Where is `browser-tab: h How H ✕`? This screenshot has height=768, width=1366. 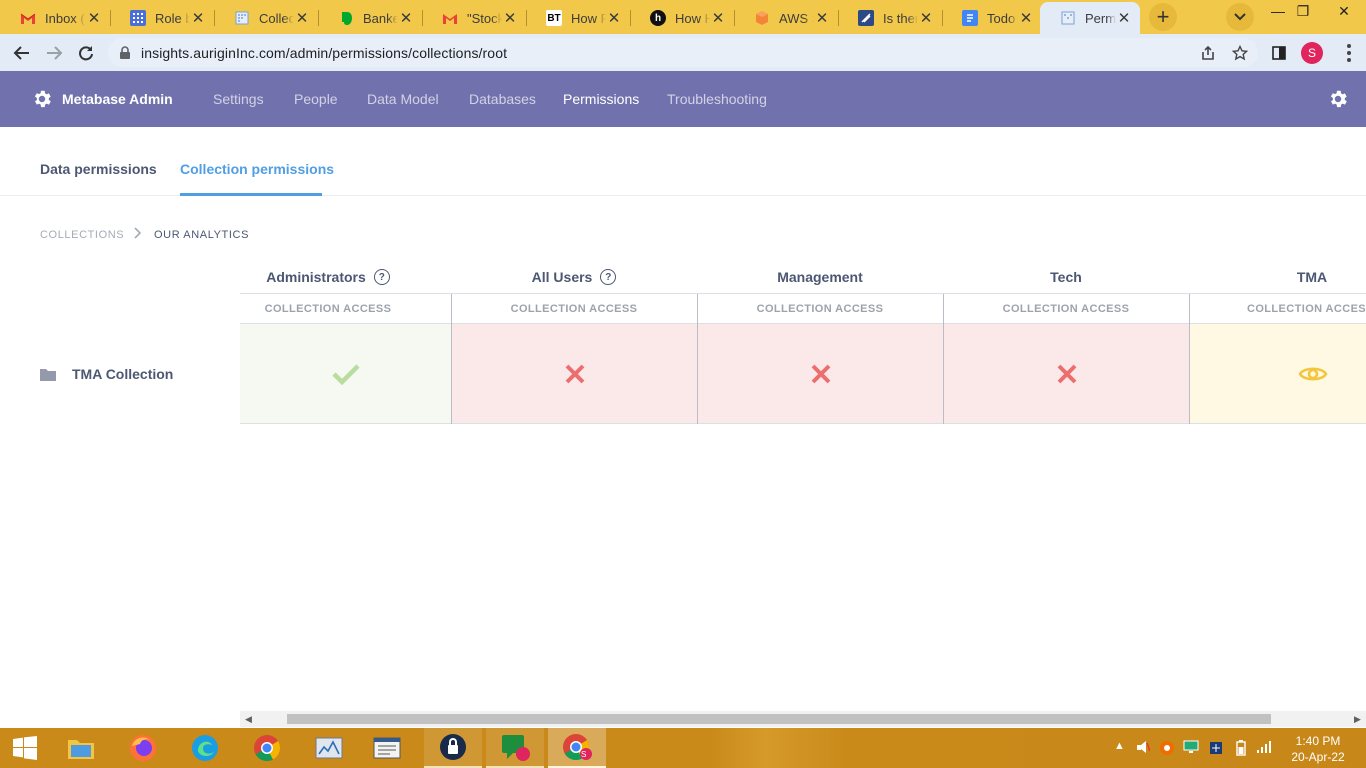 browser-tab: h How H ✕ is located at coordinates (682, 18).